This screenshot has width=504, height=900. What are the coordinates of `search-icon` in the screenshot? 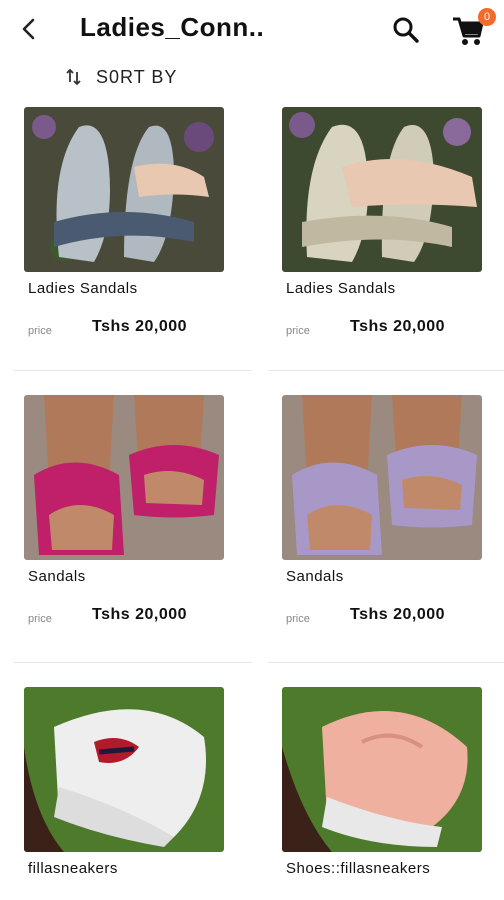 It's located at (406, 30).